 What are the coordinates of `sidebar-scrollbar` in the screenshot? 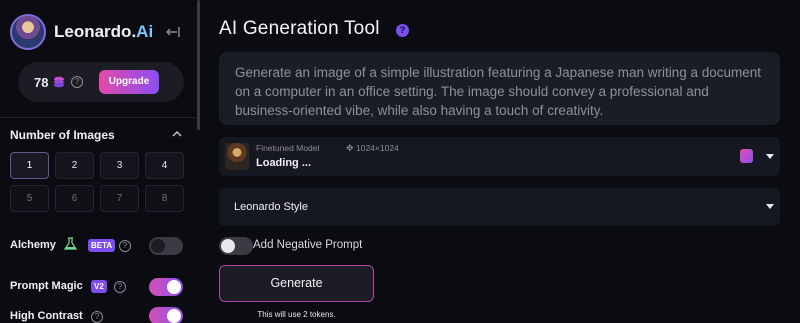 It's located at (198, 65).